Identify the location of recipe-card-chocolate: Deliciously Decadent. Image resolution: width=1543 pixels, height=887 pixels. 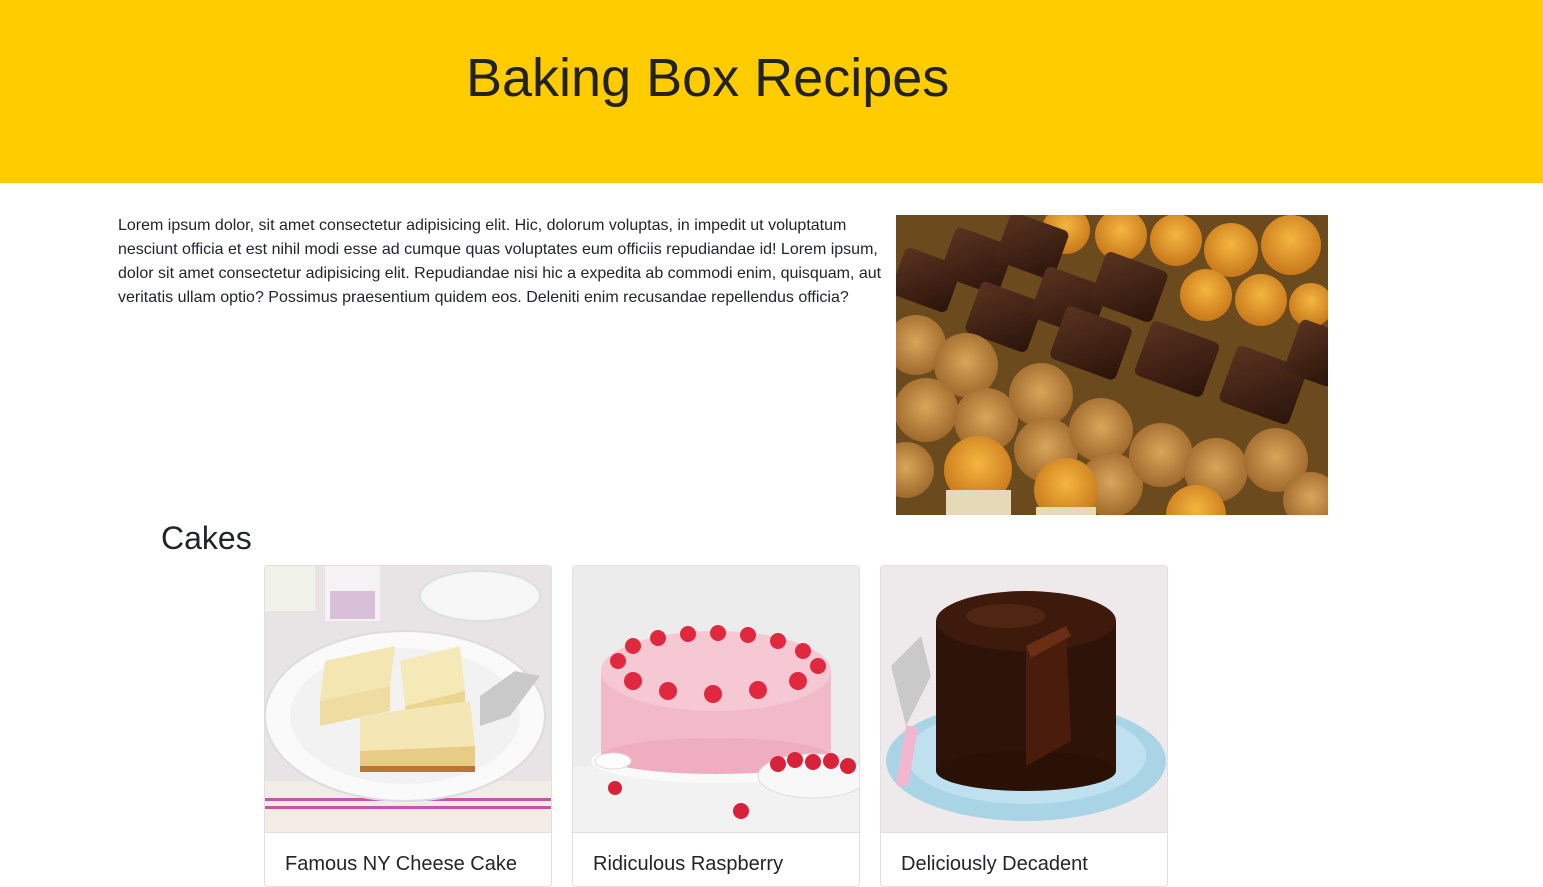
(1024, 726).